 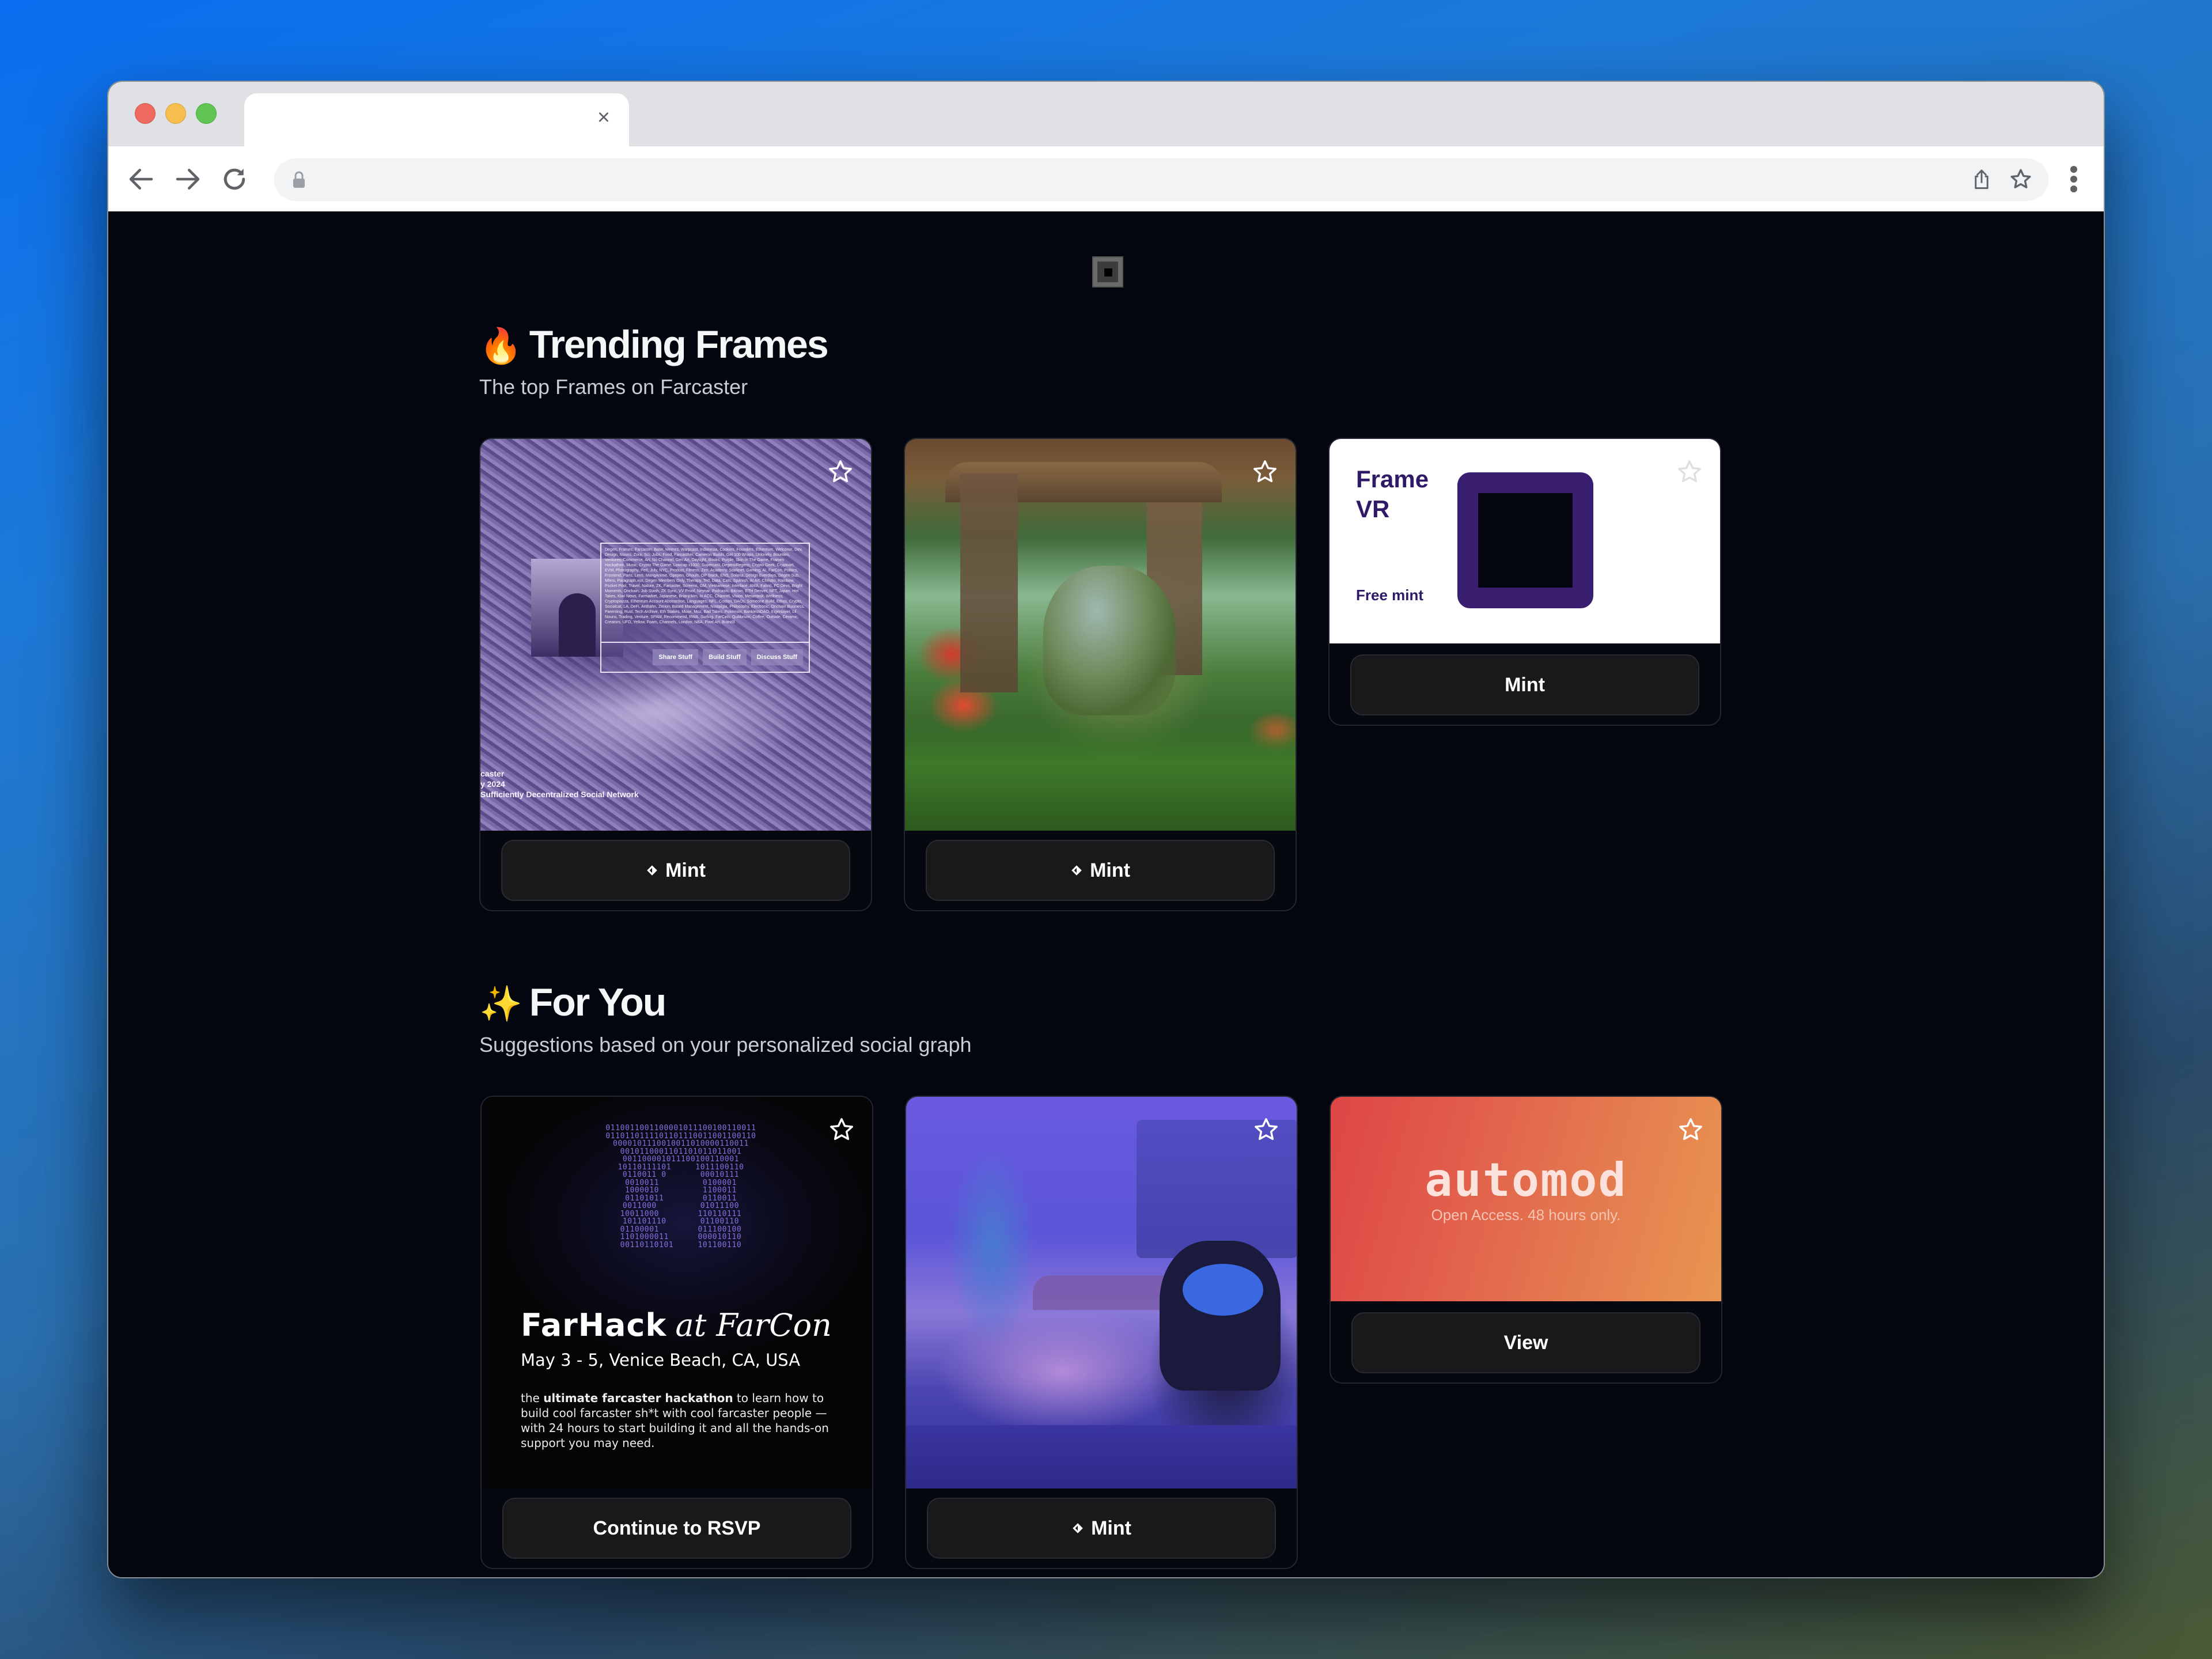 What do you see at coordinates (141, 179) in the screenshot?
I see `back-icon` at bounding box center [141, 179].